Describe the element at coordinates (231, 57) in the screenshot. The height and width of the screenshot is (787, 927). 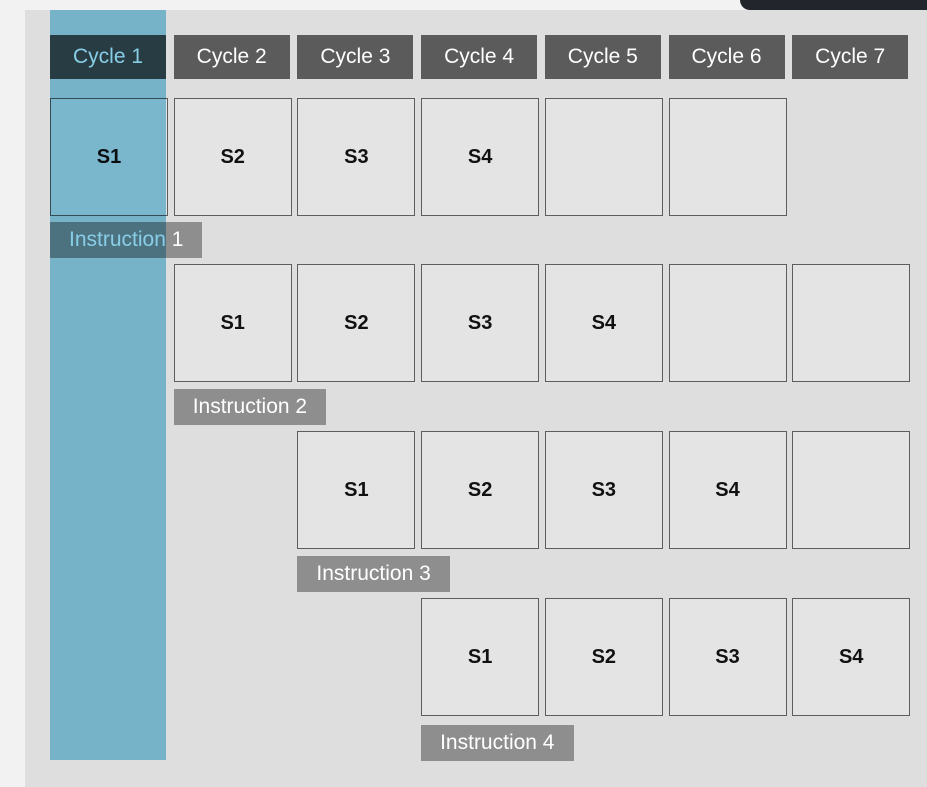
I see `cycle-header-2: Cycle 2` at that location.